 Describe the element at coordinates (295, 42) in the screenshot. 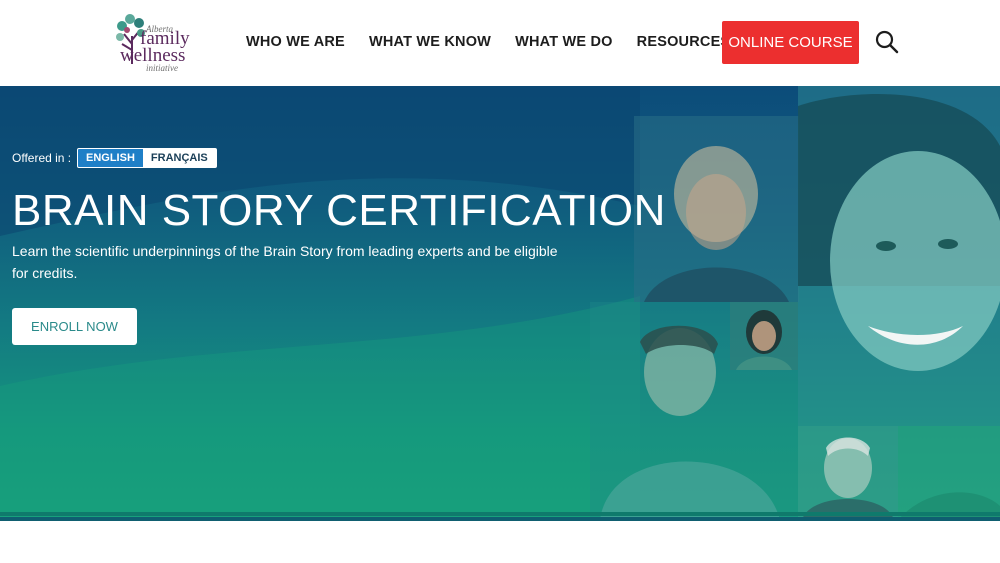

I see `nav-who-we-are: WHO WE ARE` at that location.